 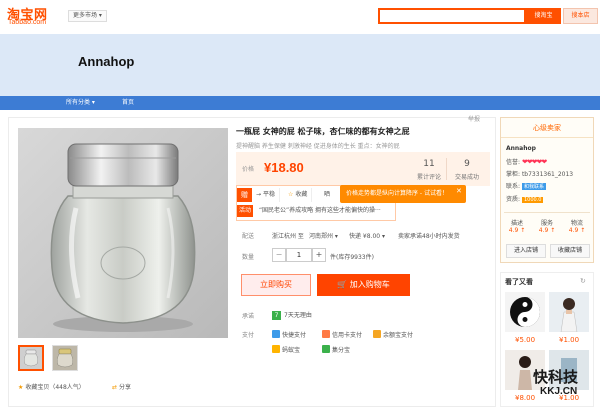 What do you see at coordinates (519, 282) in the screenshot?
I see `see-also-title: 看了又看` at bounding box center [519, 282].